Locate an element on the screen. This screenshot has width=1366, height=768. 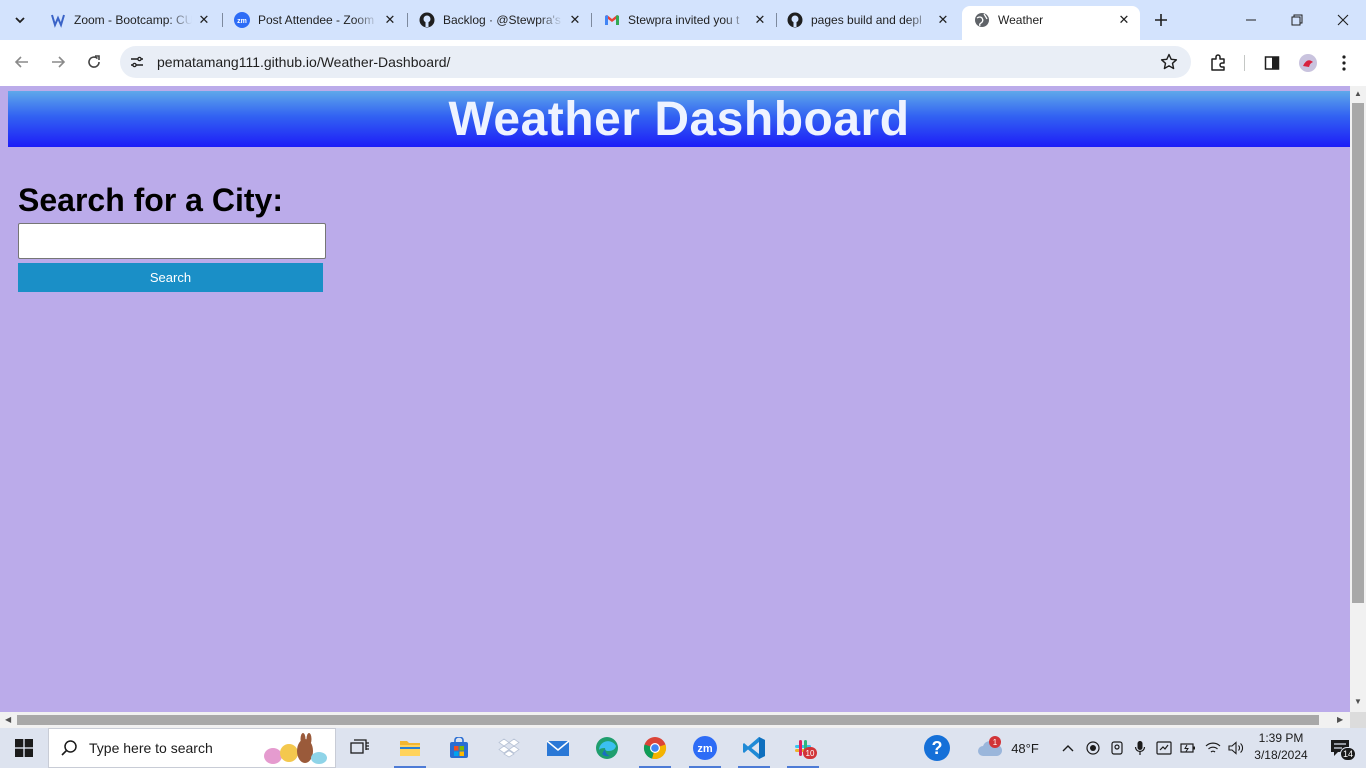
taskbar-search-placeholder: Type here to search is located at coordinates (151, 748).